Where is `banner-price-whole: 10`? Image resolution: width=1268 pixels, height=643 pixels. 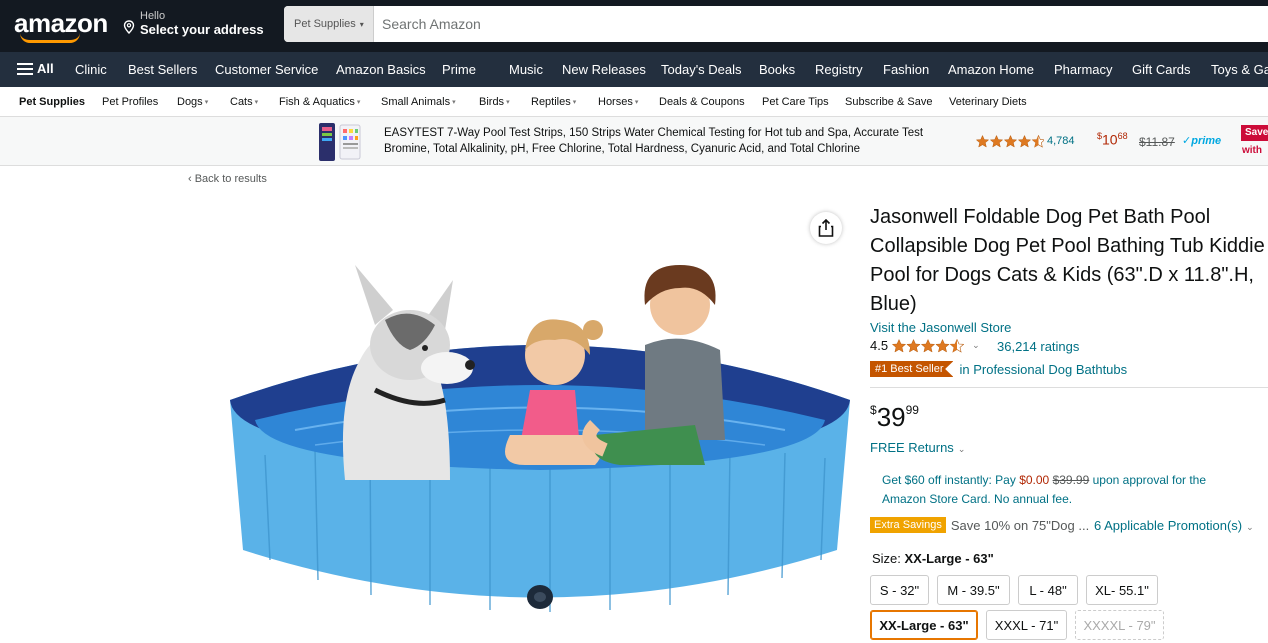
banner-price-whole: 10 is located at coordinates (1110, 139).